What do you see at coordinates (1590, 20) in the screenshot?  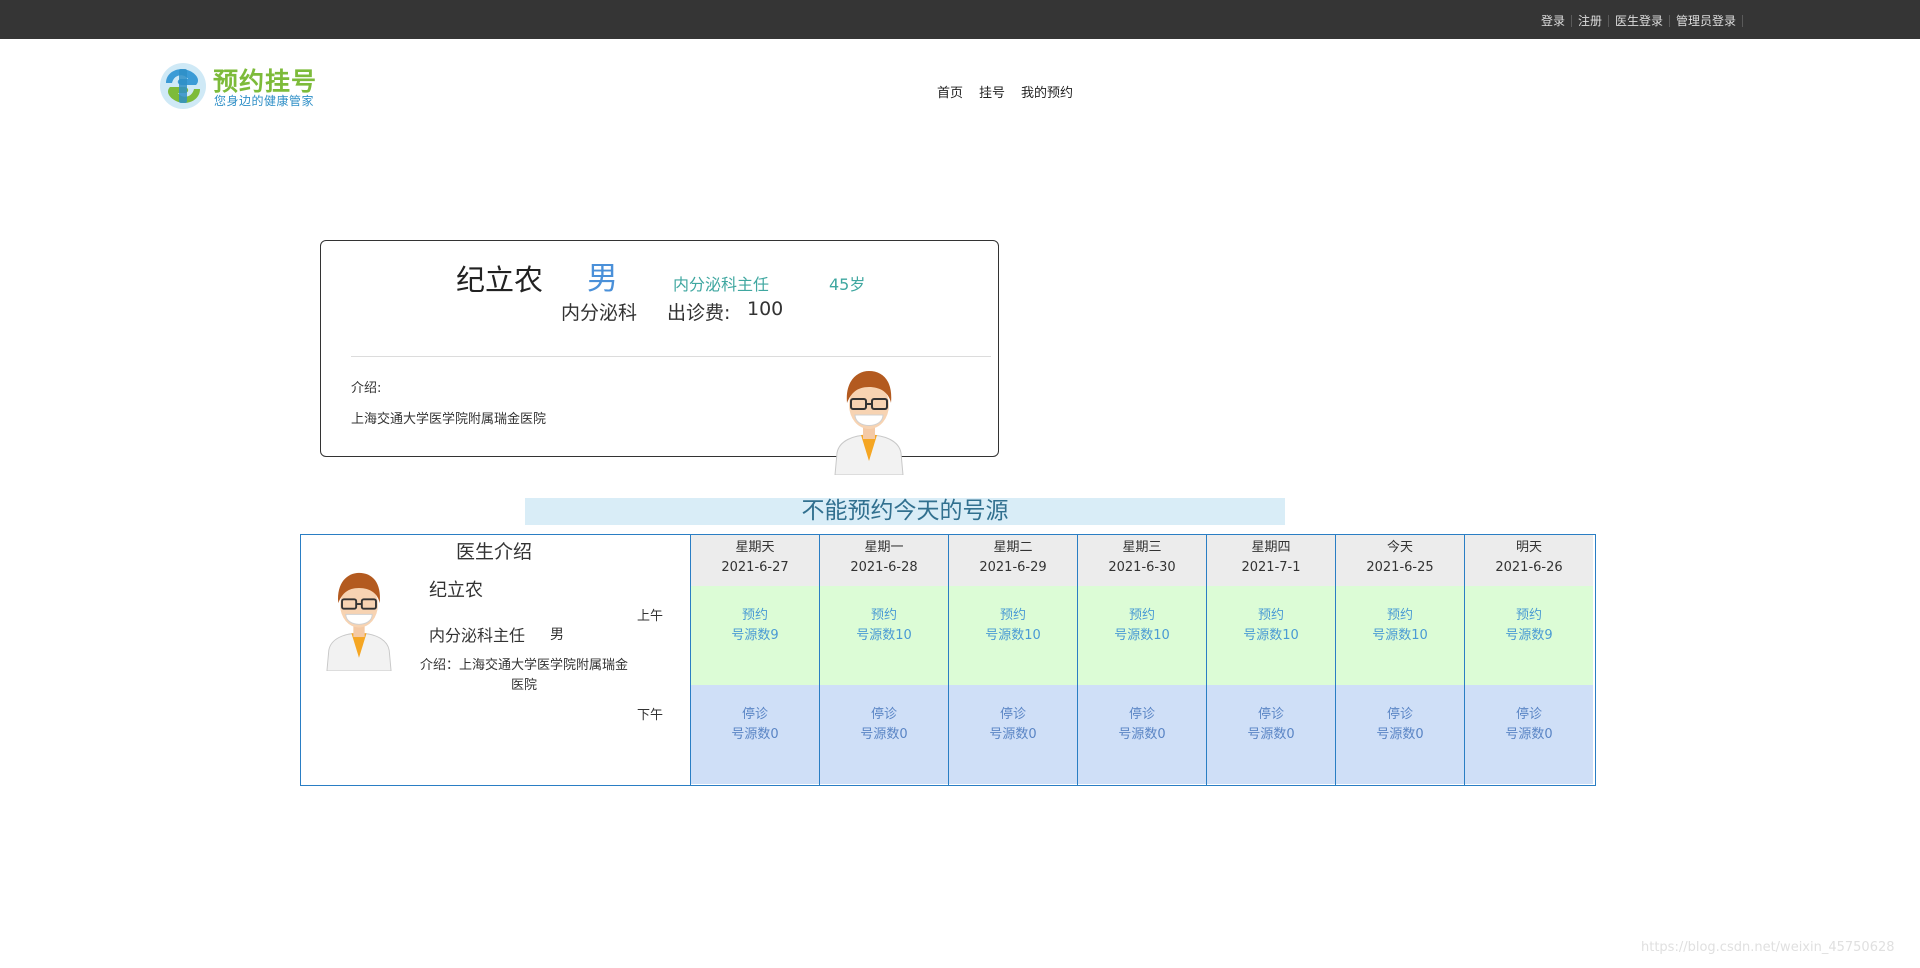 I see `register-link: 注册` at bounding box center [1590, 20].